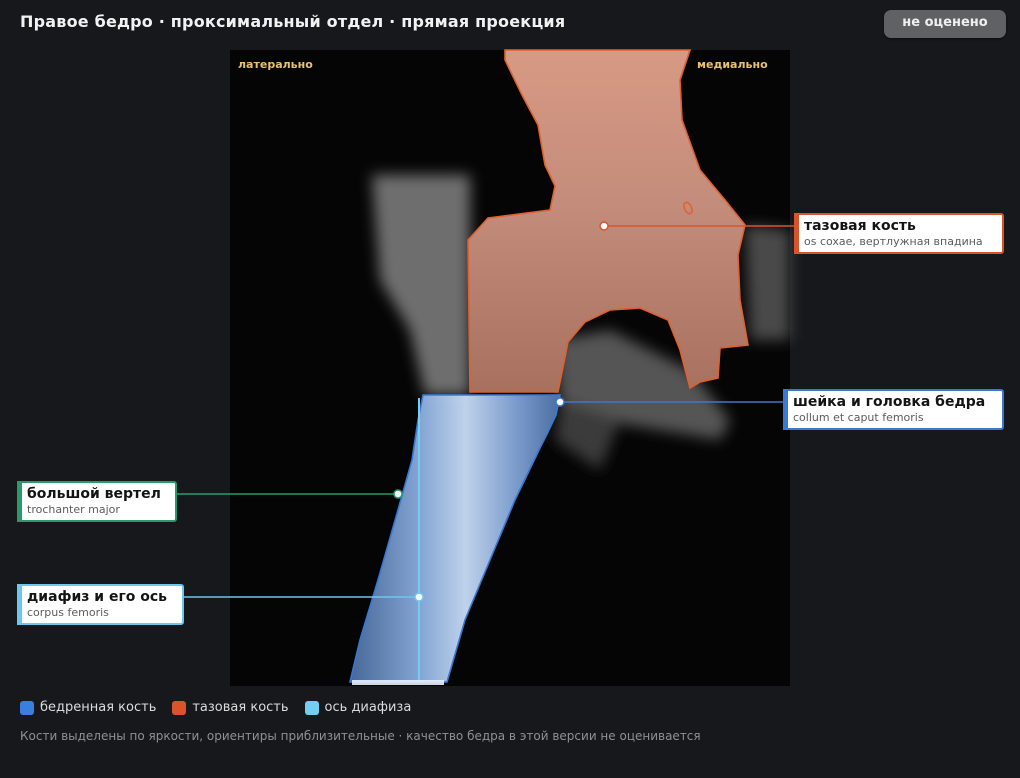 The height and width of the screenshot is (778, 1020). I want to click on neck-landmark, so click(560, 402).